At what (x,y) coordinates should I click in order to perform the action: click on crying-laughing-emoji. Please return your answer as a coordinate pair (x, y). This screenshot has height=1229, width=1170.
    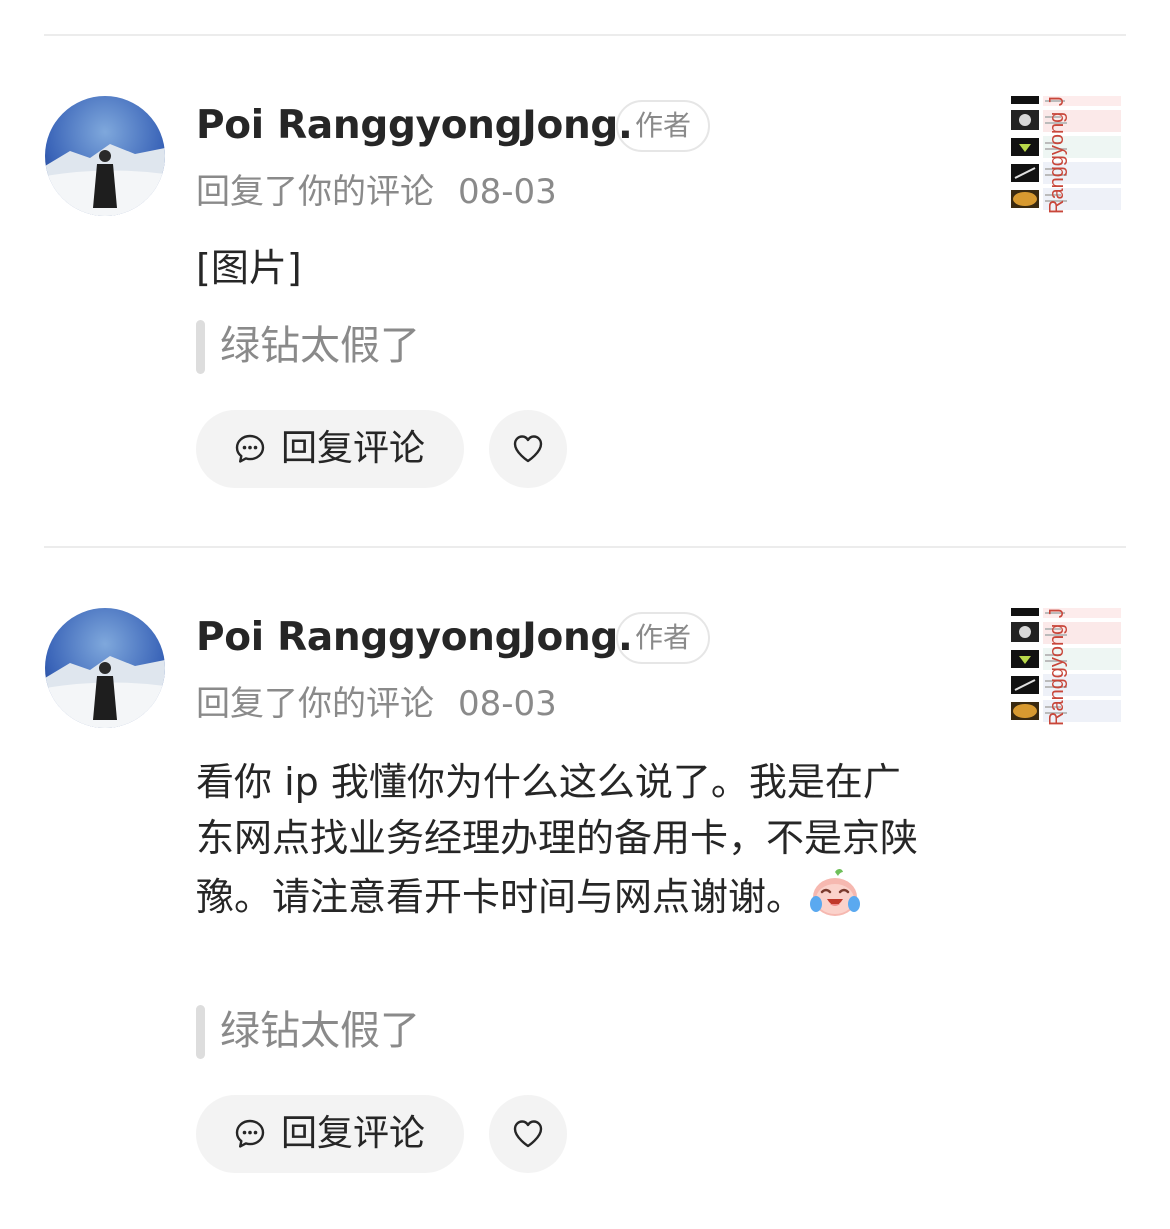
    Looking at the image, I should click on (835, 892).